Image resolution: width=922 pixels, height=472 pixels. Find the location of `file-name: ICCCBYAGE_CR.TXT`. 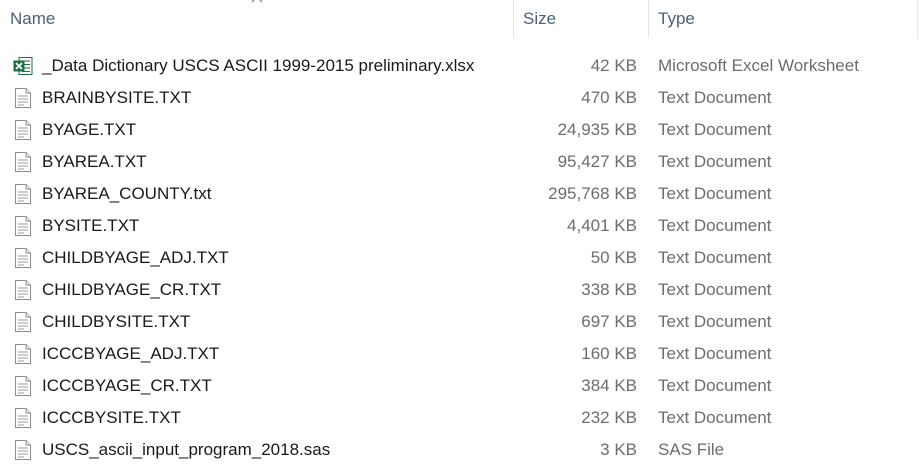

file-name: ICCCBYAGE_CR.TXT is located at coordinates (127, 385).